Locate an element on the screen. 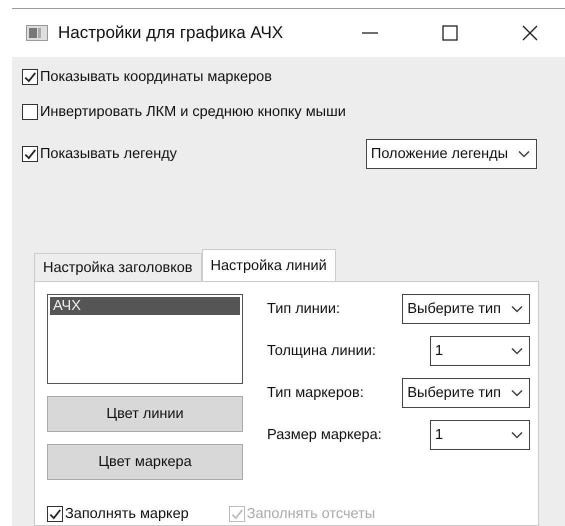  window-title: Настройки для графика АЧХ is located at coordinates (171, 33).